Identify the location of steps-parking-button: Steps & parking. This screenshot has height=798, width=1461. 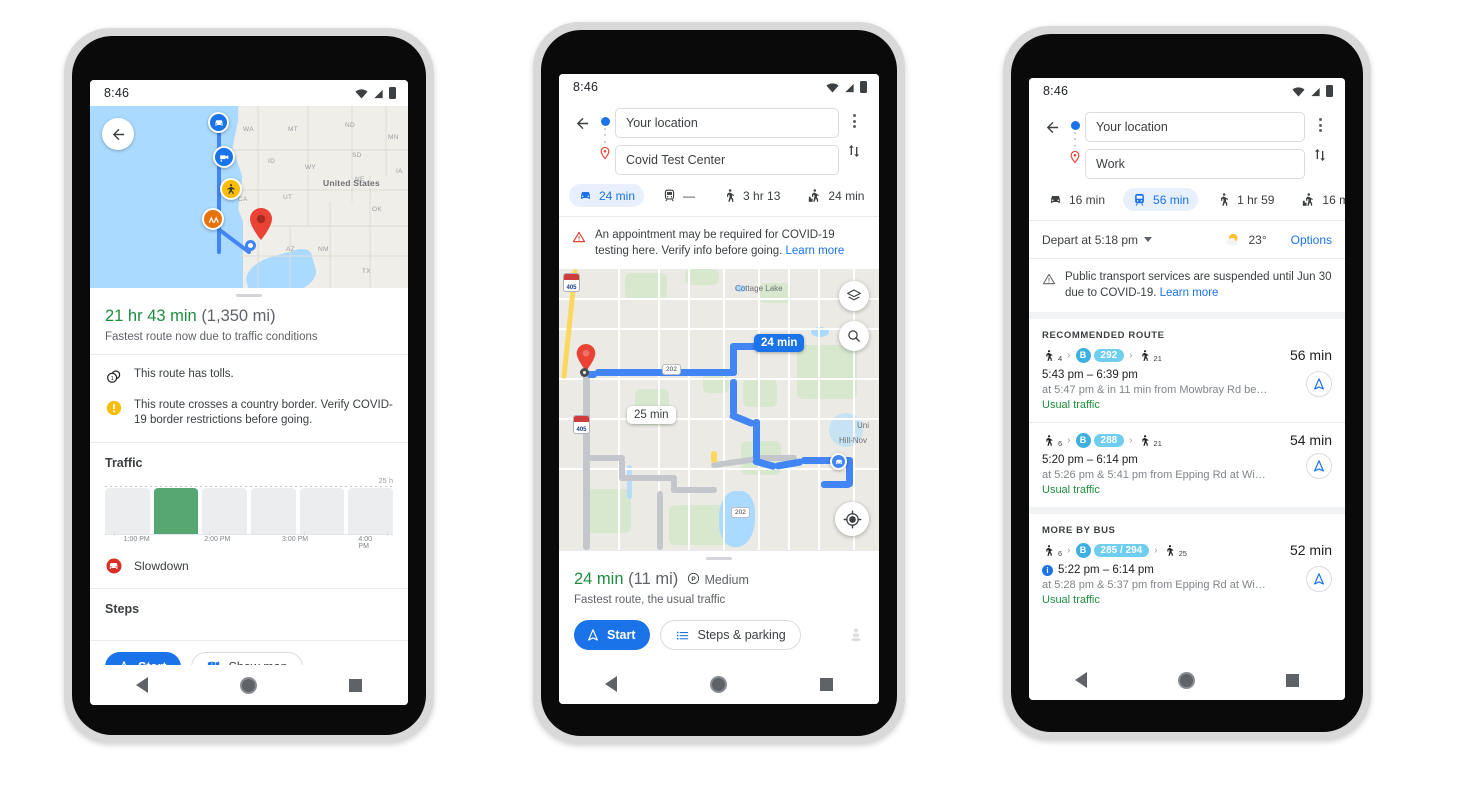
(730, 635).